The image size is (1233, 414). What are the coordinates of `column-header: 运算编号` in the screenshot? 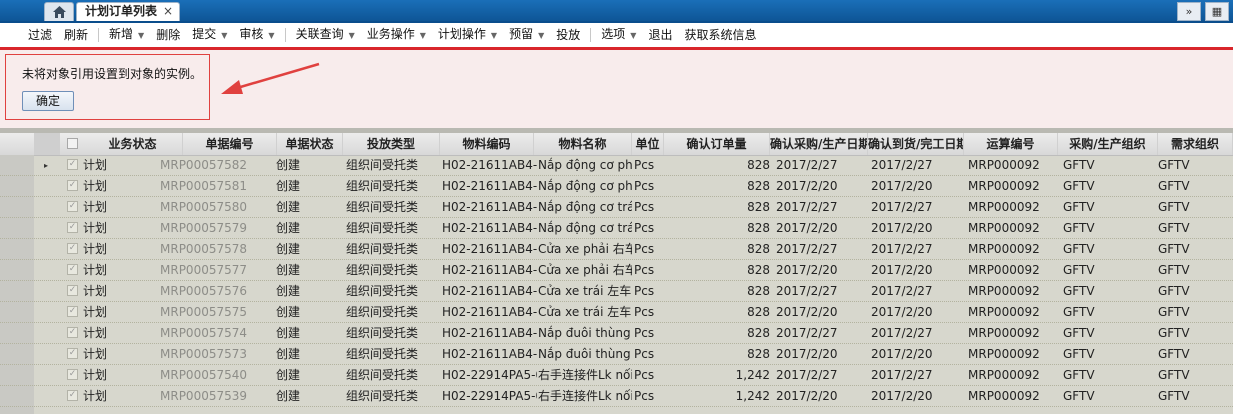 It's located at (1011, 144).